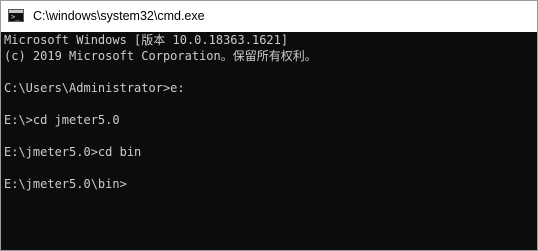 The height and width of the screenshot is (251, 538). What do you see at coordinates (146, 40) in the screenshot?
I see `console-line-version: Microsoft Windows [版本 10.0.18363.1621]` at bounding box center [146, 40].